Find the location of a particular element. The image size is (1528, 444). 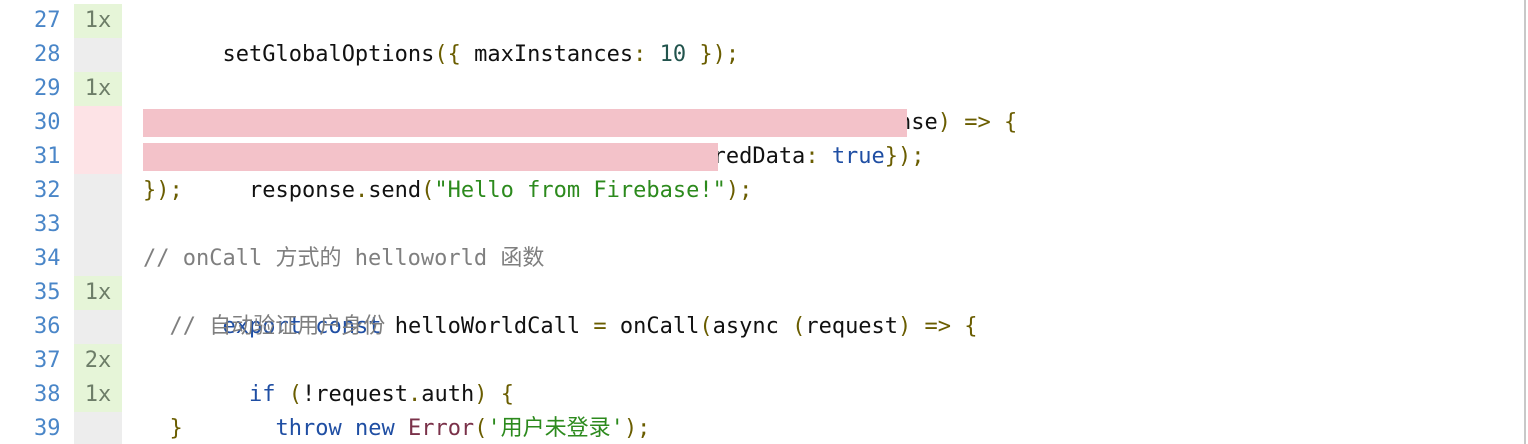

code-comment: // 自动验证用户身份 is located at coordinates (264, 326).